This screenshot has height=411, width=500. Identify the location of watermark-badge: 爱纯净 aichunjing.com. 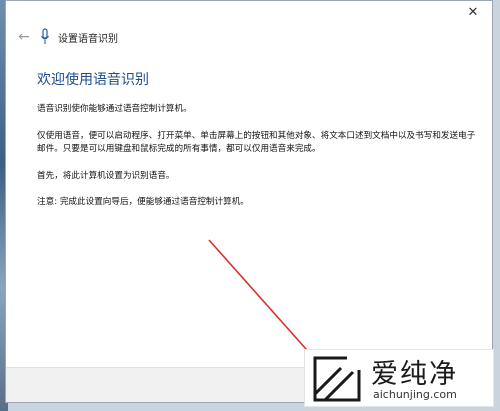
(399, 378).